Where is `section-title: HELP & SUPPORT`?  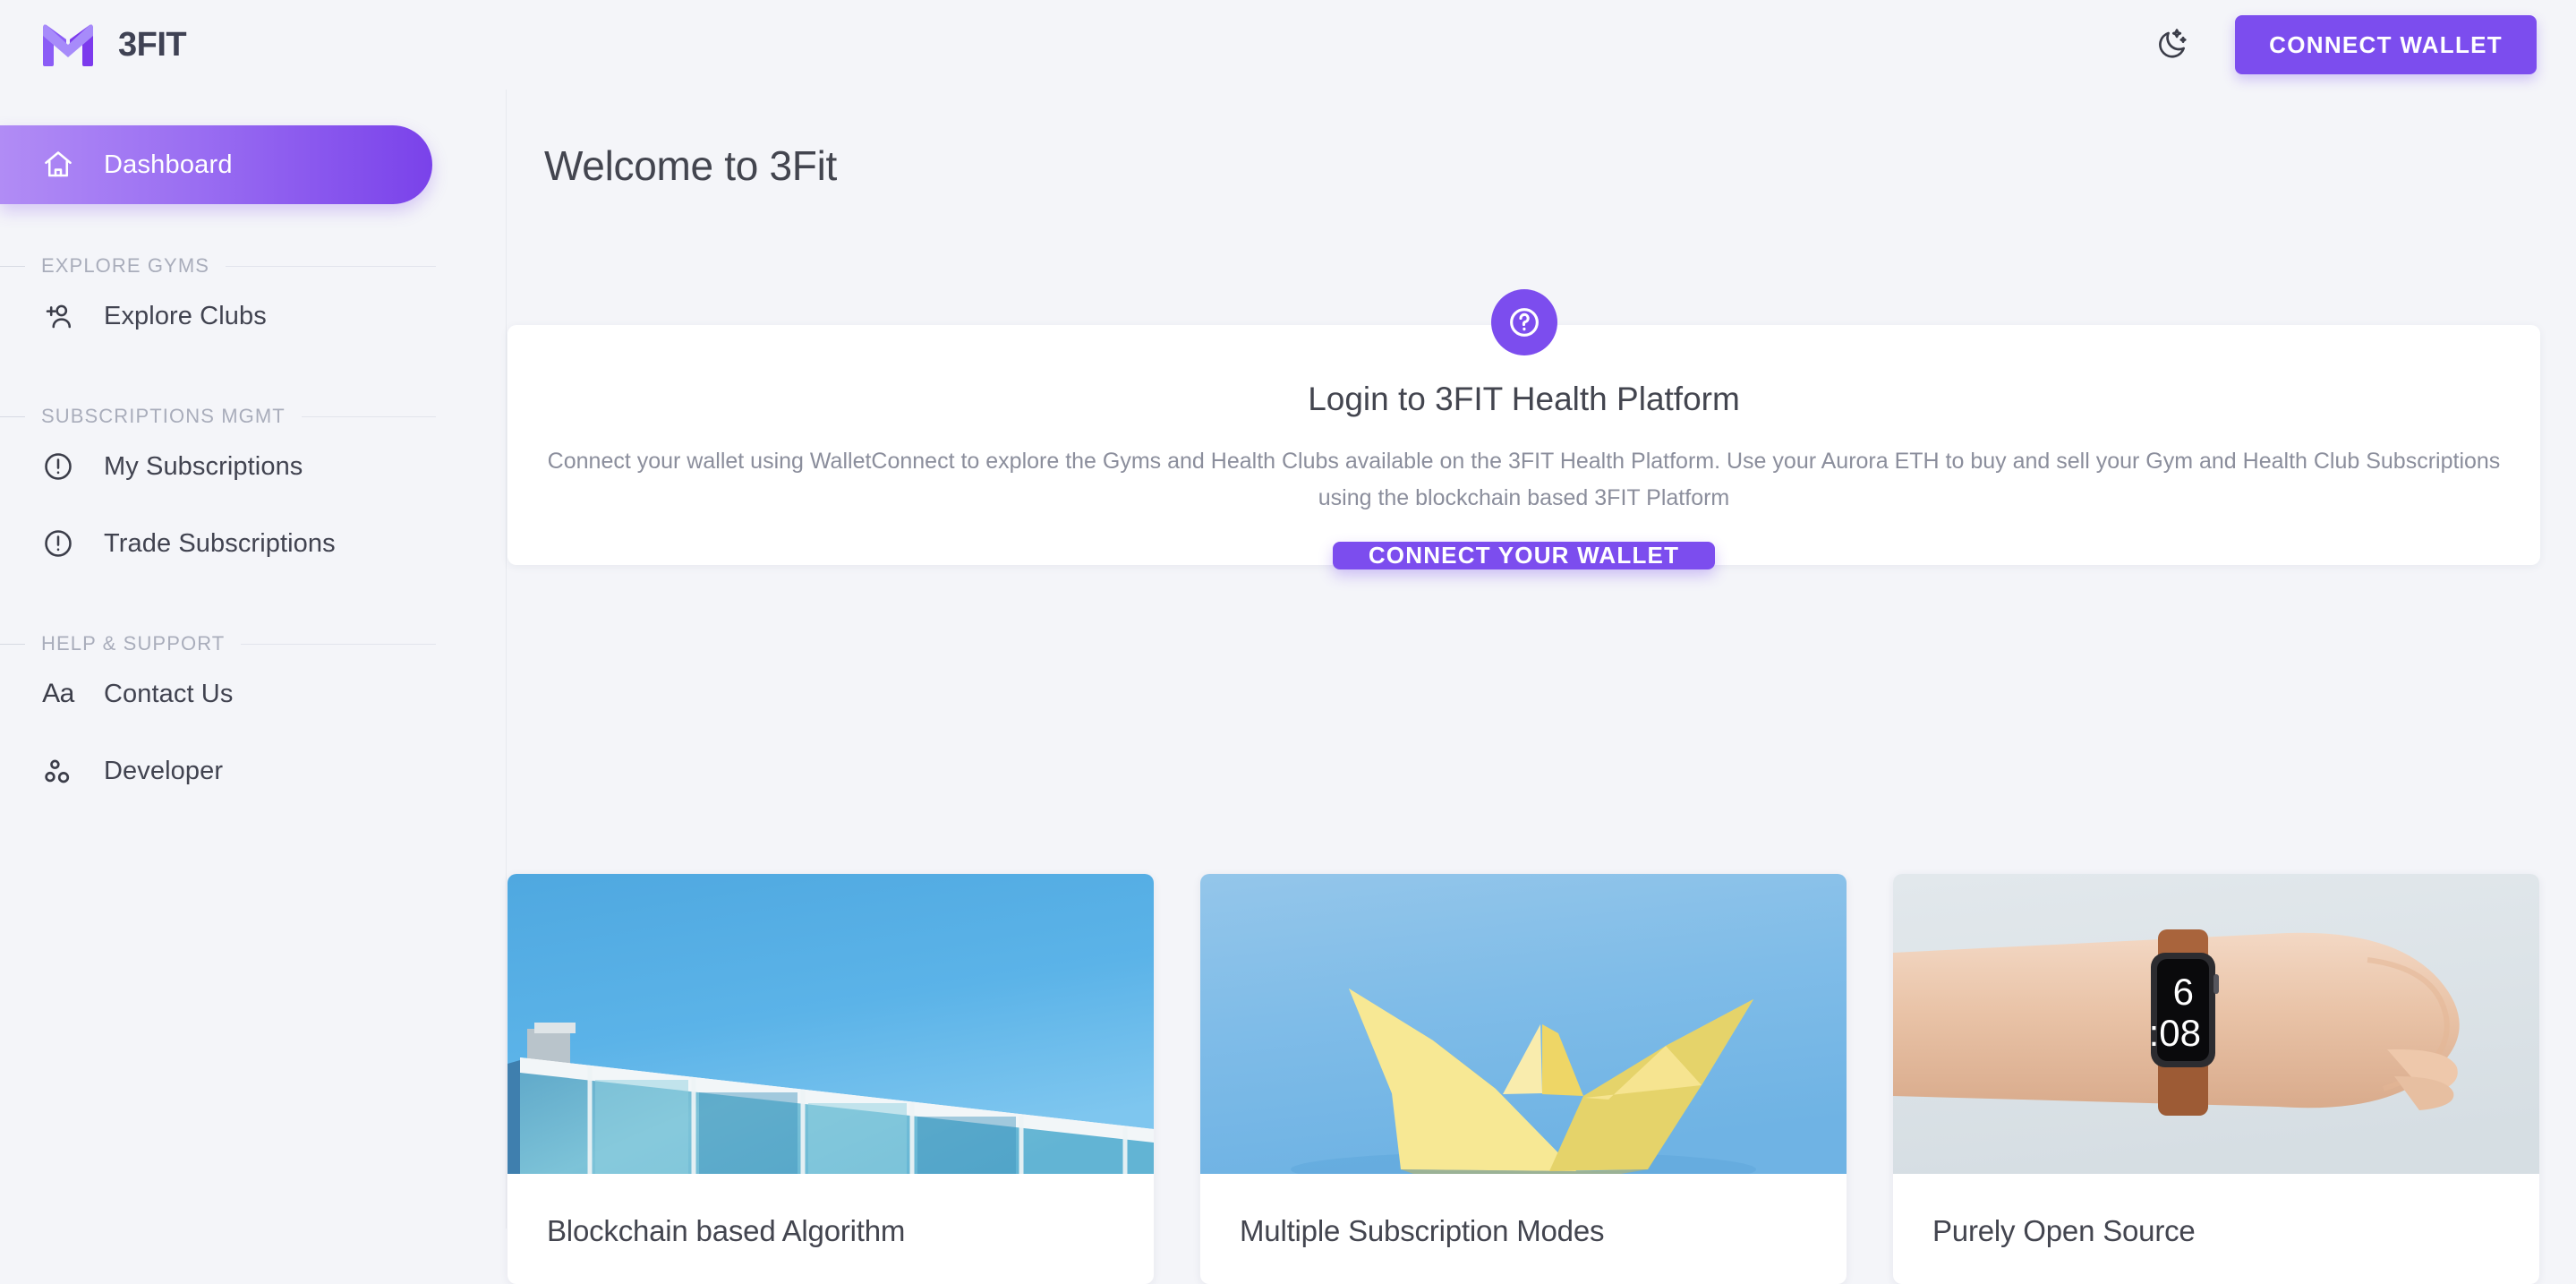 section-title: HELP & SUPPORT is located at coordinates (133, 643).